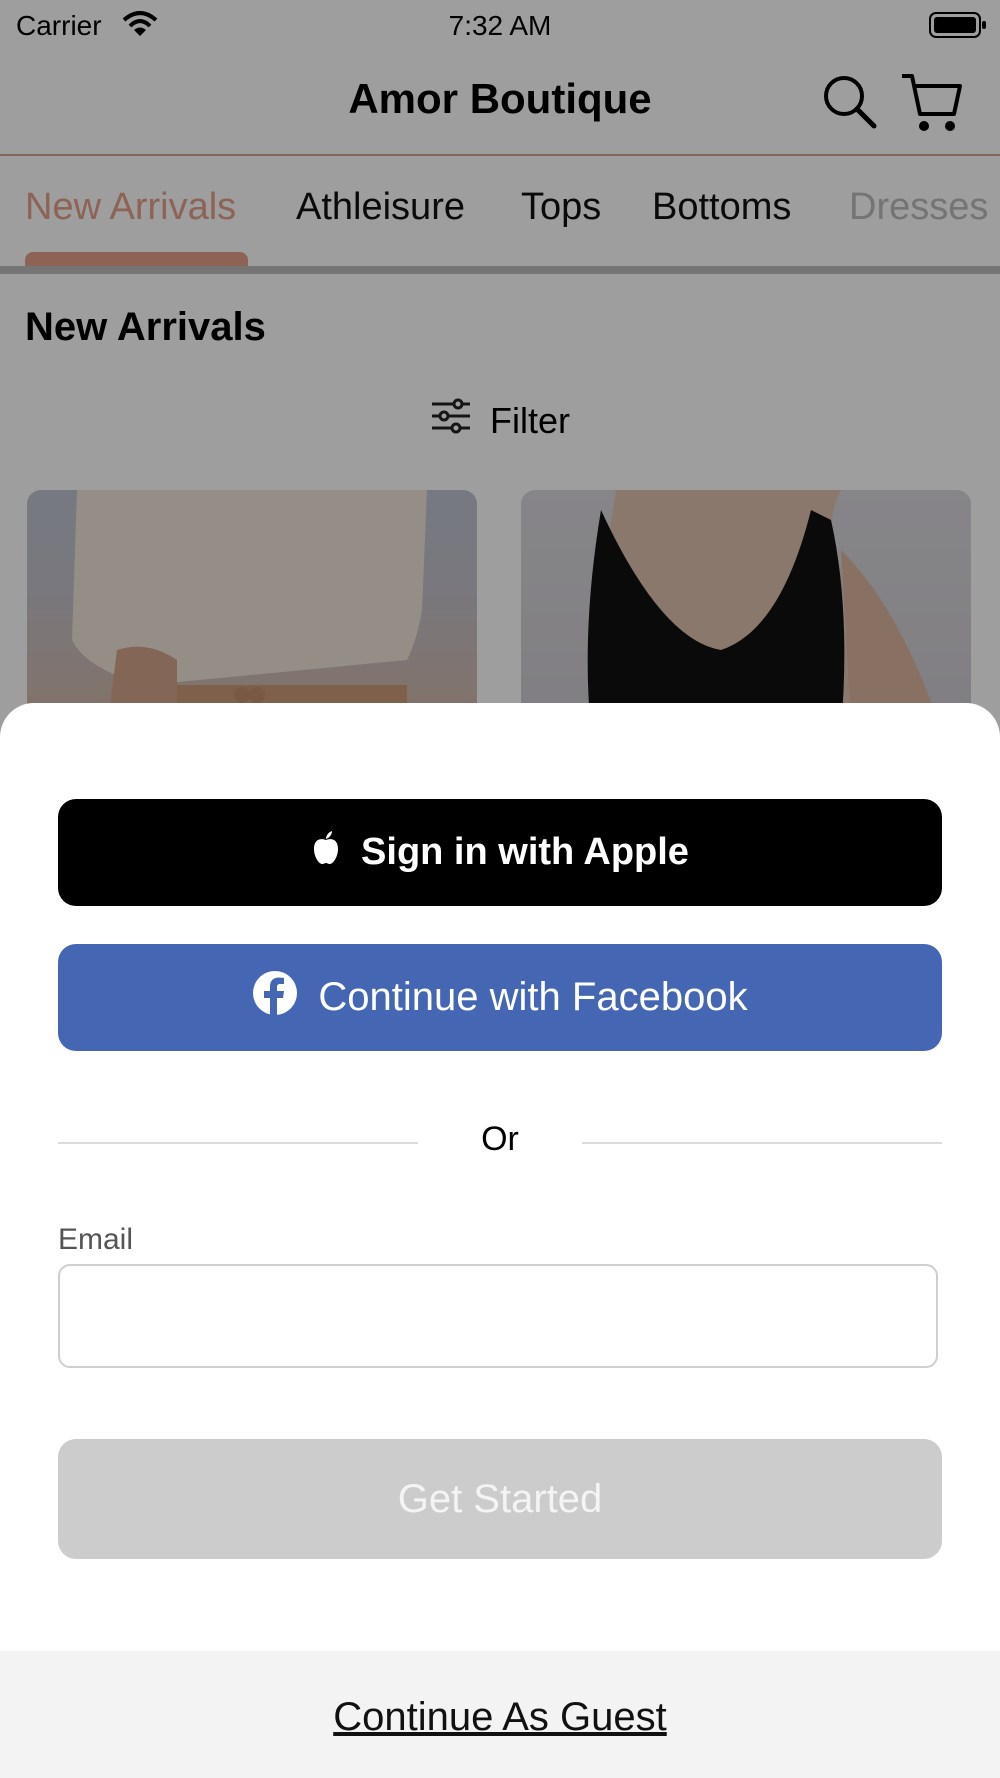 This screenshot has width=1000, height=1778. I want to click on continue-as-guest-link: Continue As Guest, so click(500, 1717).